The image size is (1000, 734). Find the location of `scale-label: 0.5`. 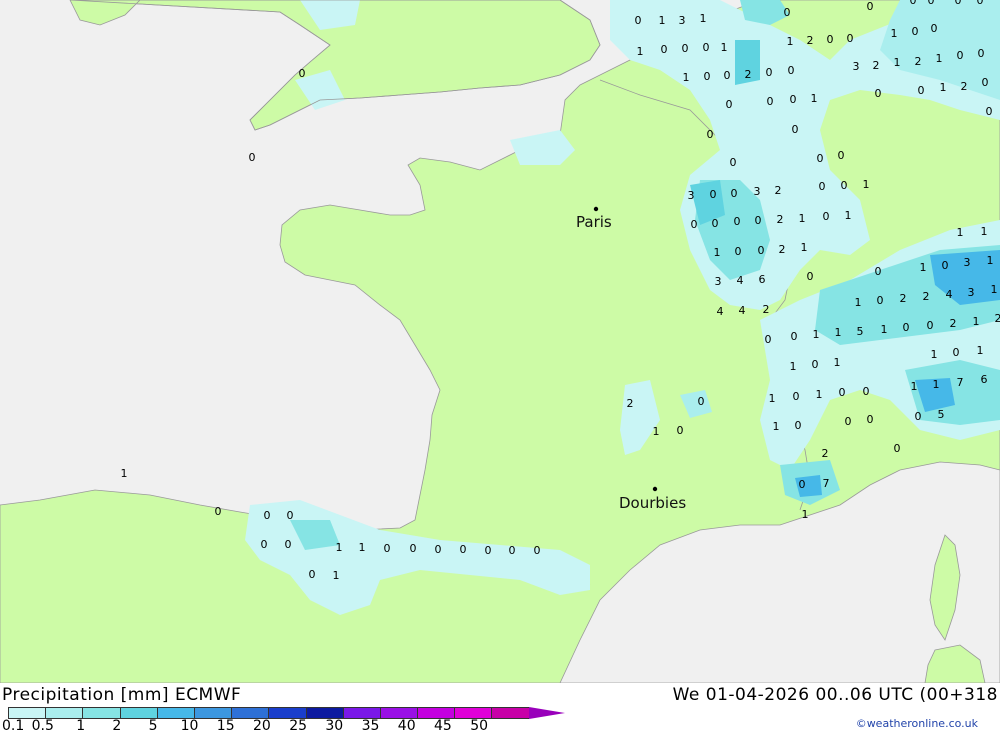

scale-label: 0.5 is located at coordinates (43, 726).